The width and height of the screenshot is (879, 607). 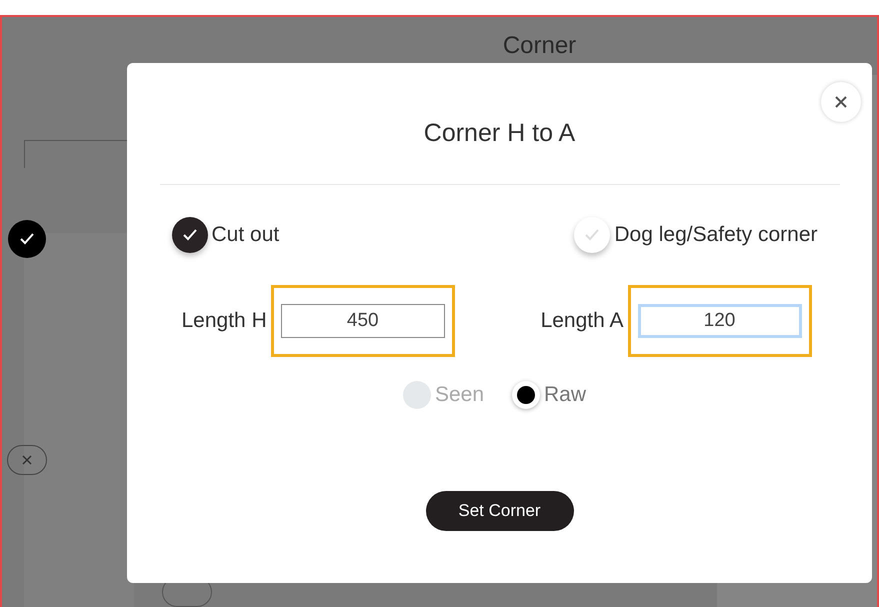 What do you see at coordinates (526, 394) in the screenshot?
I see `radio-button` at bounding box center [526, 394].